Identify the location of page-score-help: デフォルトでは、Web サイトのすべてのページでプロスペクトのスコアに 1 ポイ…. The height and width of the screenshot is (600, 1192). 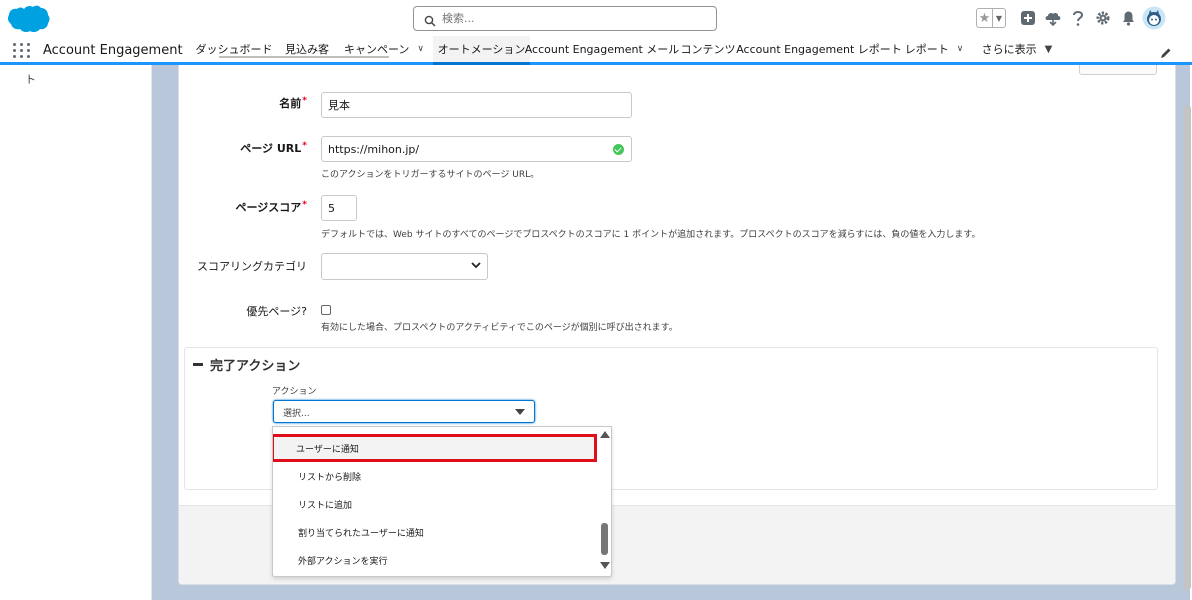
(651, 235).